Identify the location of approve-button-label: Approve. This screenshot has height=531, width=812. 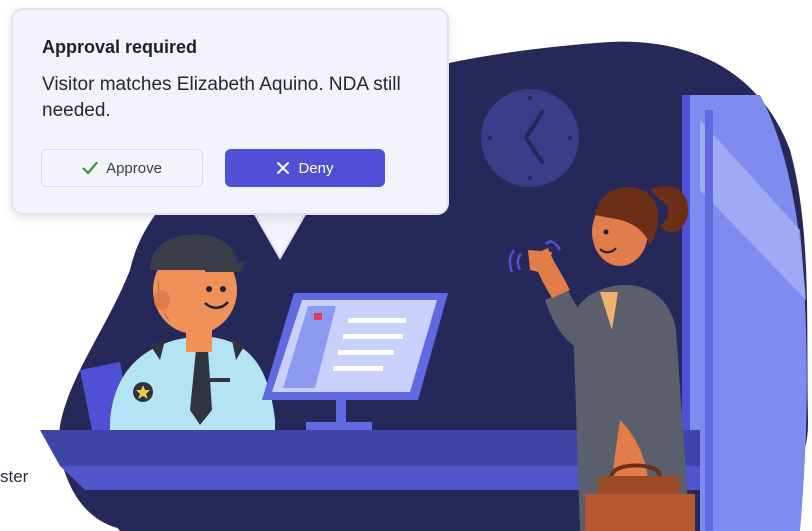
(134, 168).